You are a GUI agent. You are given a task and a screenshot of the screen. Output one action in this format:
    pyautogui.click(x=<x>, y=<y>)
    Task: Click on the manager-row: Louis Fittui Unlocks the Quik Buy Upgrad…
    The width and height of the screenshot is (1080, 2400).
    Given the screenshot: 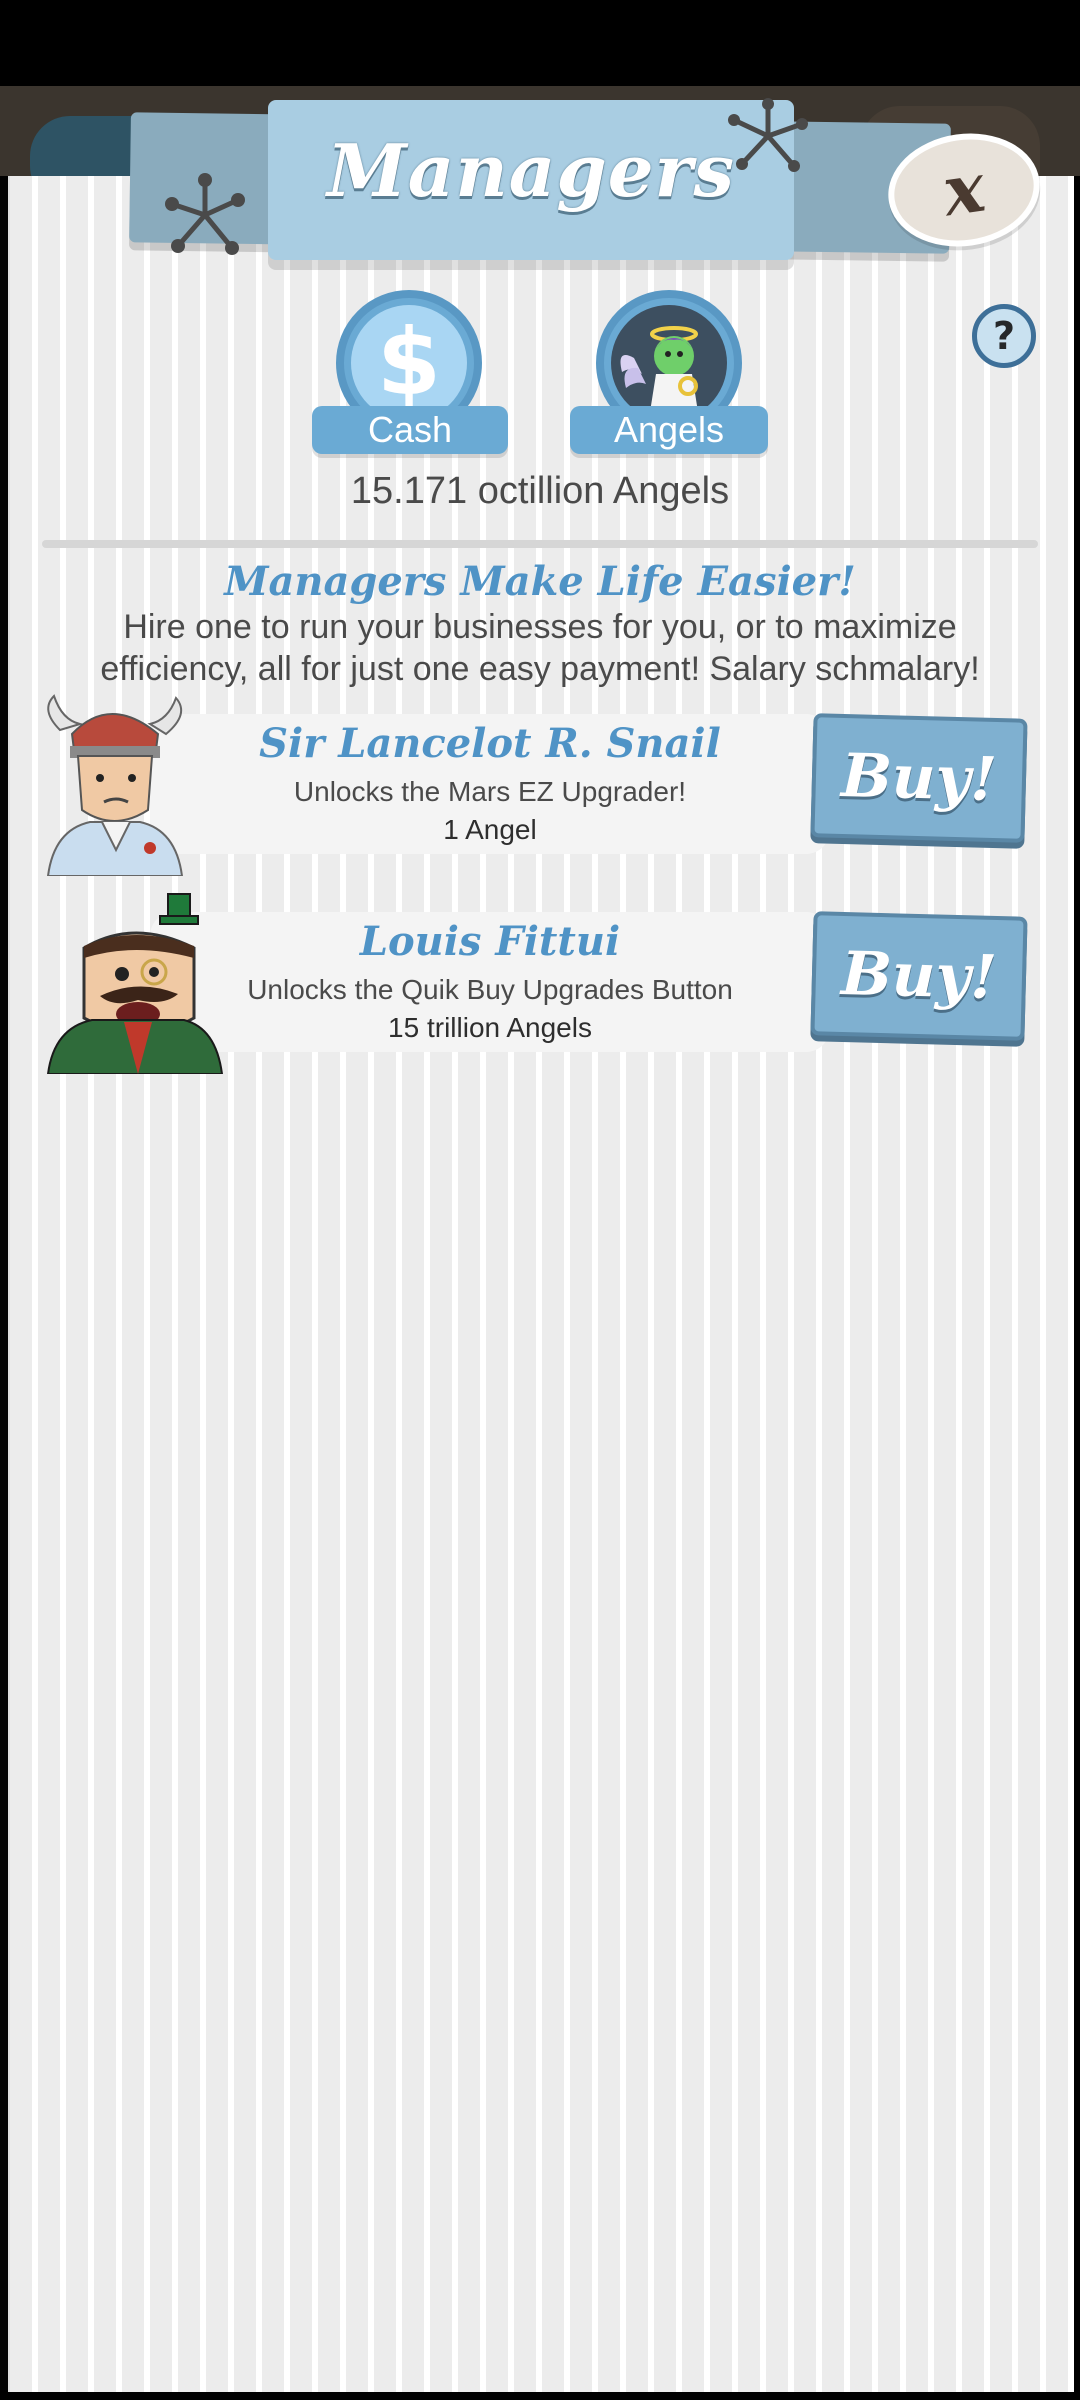 What is the action you would take?
    pyautogui.click(x=490, y=982)
    